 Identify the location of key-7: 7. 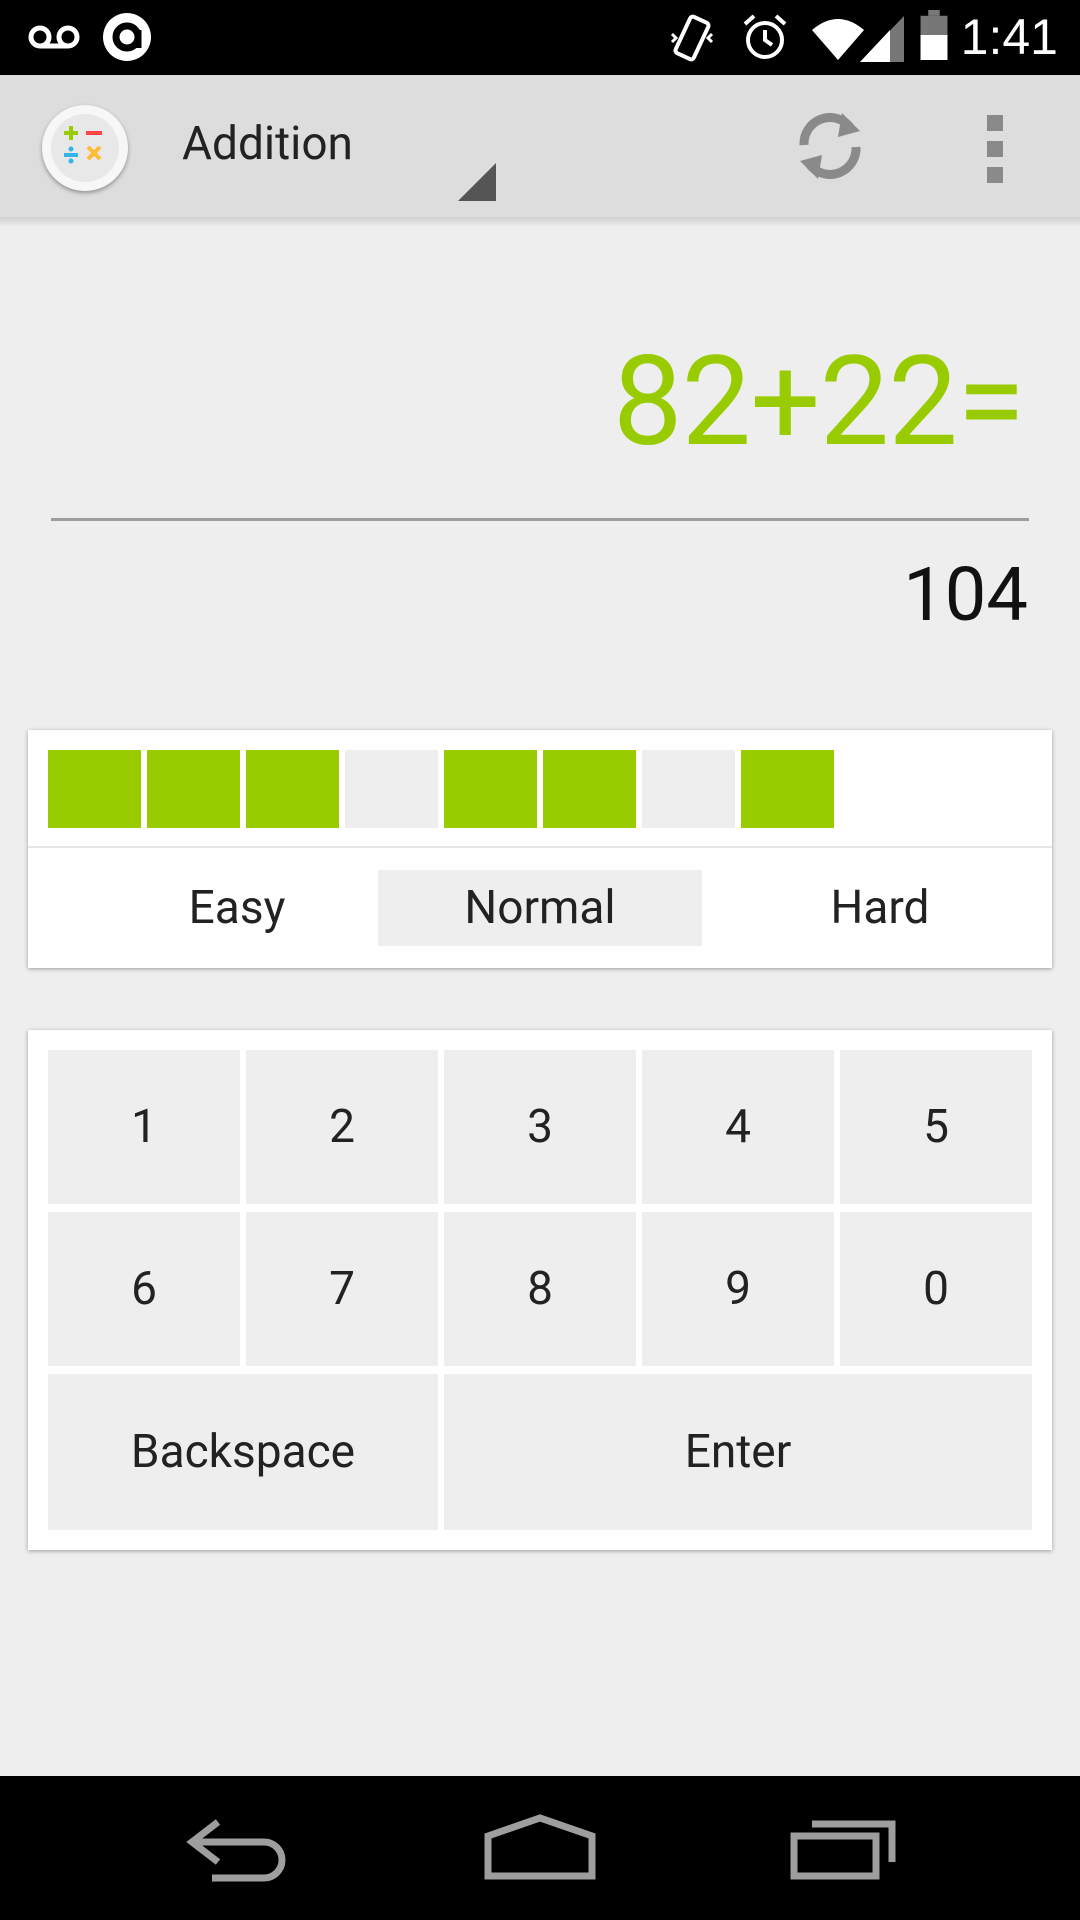
(342, 1289).